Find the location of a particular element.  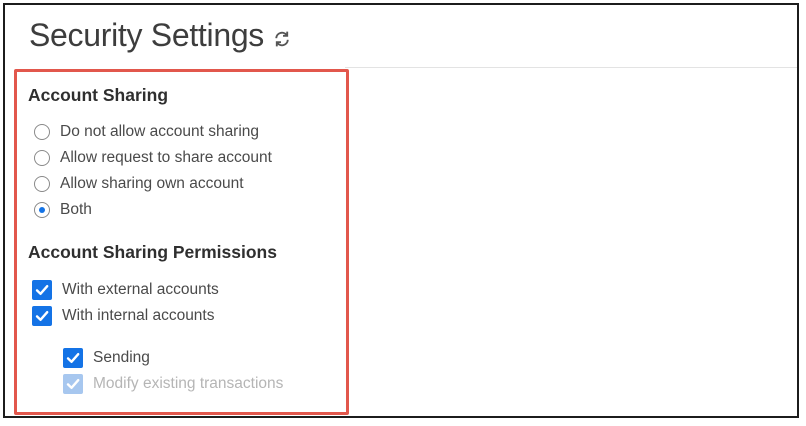

checkbox-label: With internal accounts is located at coordinates (138, 315).